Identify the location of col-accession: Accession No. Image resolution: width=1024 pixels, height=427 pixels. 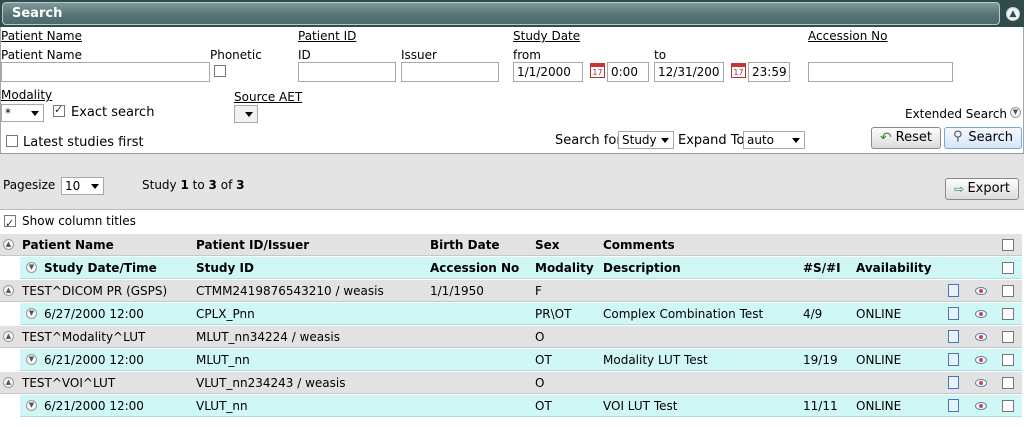
(475, 268).